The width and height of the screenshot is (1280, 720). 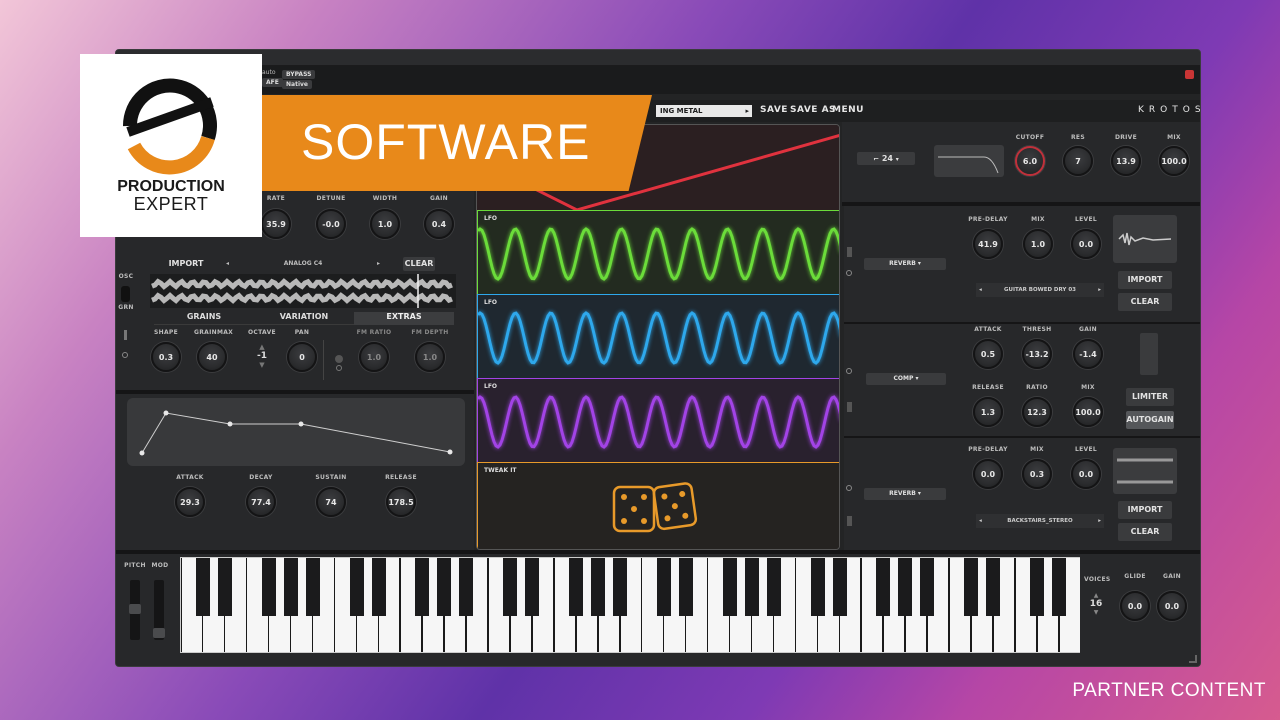 What do you see at coordinates (1145, 302) in the screenshot?
I see `rv1-clear-button: CLEAR` at bounding box center [1145, 302].